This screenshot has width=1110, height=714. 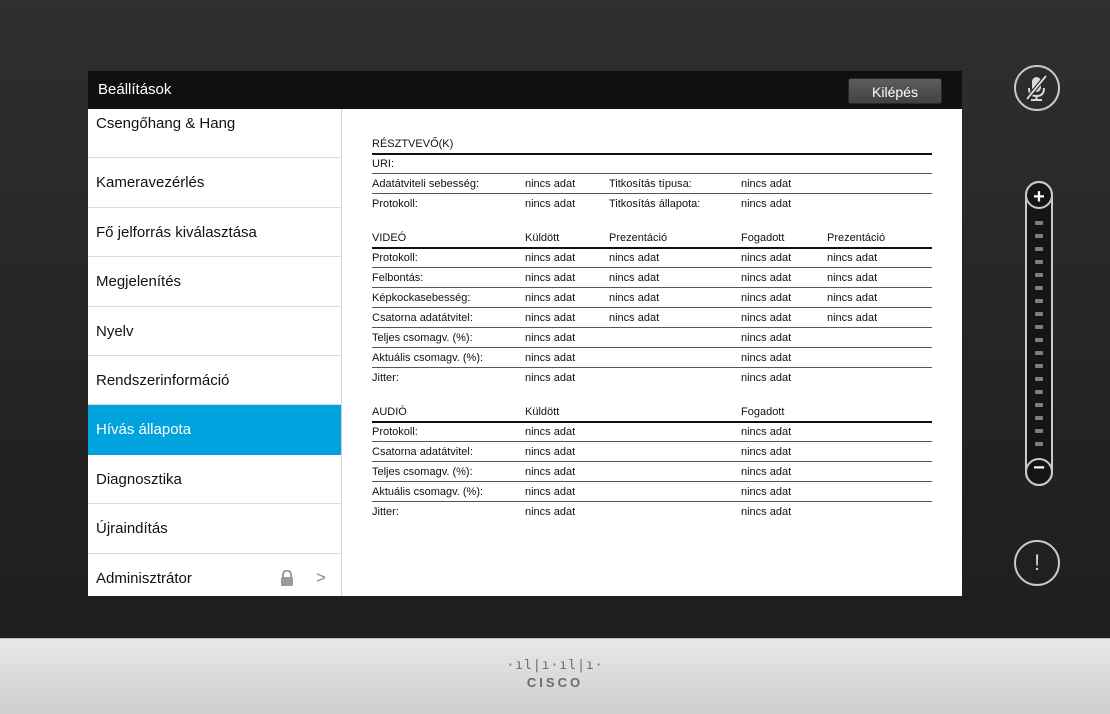 What do you see at coordinates (652, 413) in the screenshot?
I see `audio-section-header: AUDIÓ Küldött Fogadott` at bounding box center [652, 413].